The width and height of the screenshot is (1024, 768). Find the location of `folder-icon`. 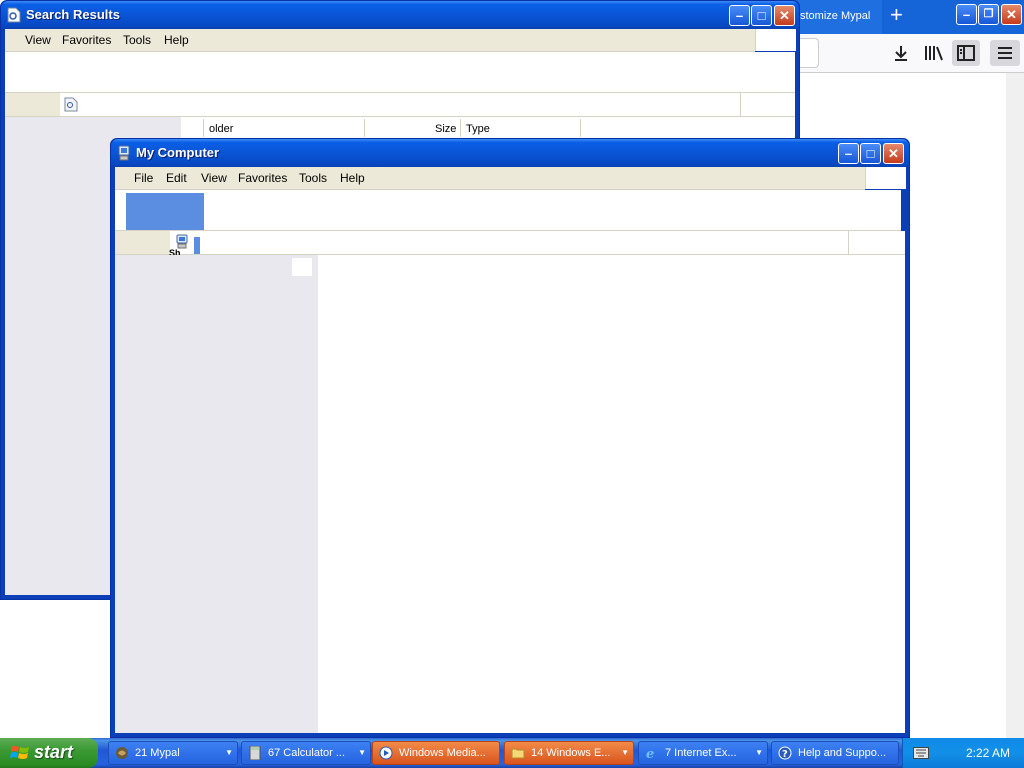

folder-icon is located at coordinates (518, 753).